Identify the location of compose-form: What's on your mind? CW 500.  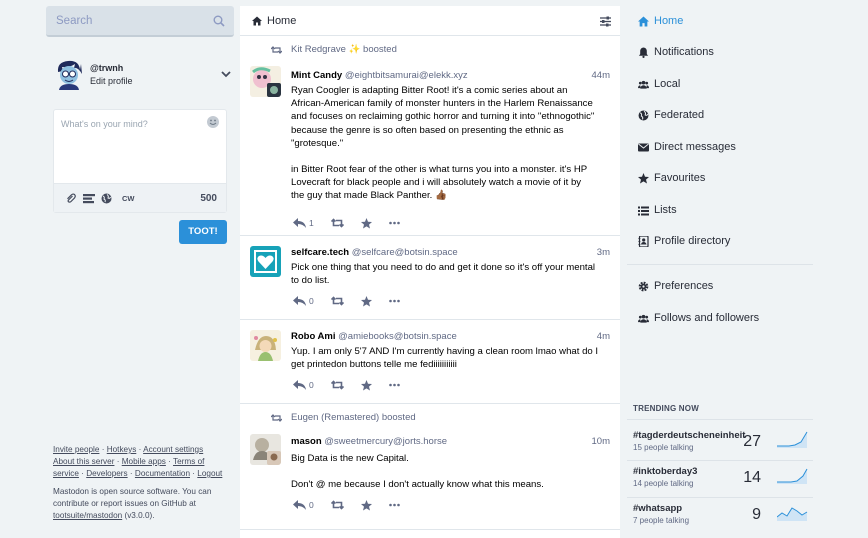
(140, 161).